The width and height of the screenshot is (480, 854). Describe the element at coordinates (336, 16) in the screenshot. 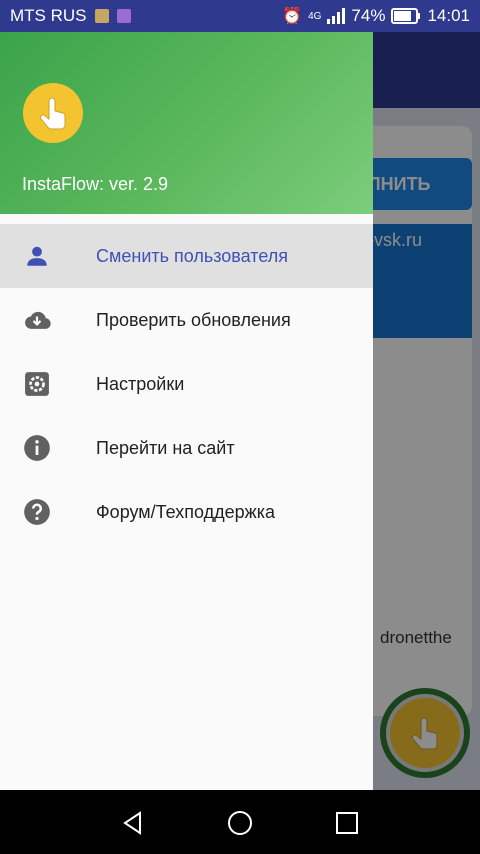

I see `signal-icon` at that location.